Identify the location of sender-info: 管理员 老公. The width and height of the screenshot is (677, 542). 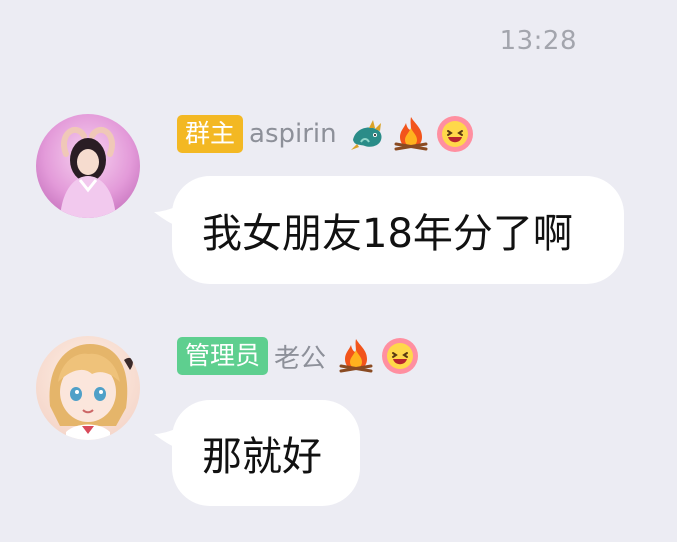
(298, 356).